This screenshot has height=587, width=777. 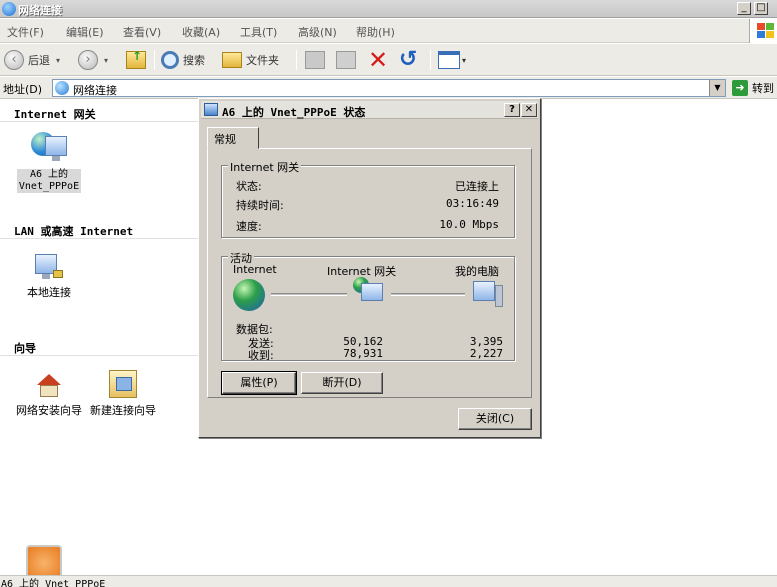 What do you see at coordinates (495, 419) in the screenshot?
I see `close-button: 关闭(C)` at bounding box center [495, 419].